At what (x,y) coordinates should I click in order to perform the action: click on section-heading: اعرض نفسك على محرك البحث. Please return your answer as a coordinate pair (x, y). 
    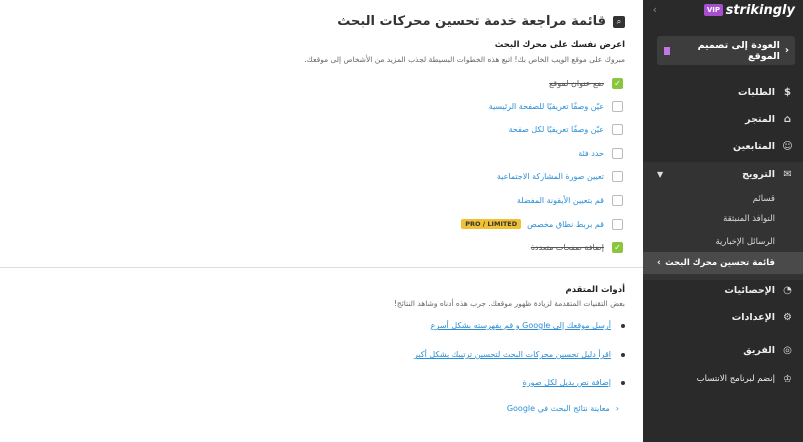
    Looking at the image, I should click on (559, 45).